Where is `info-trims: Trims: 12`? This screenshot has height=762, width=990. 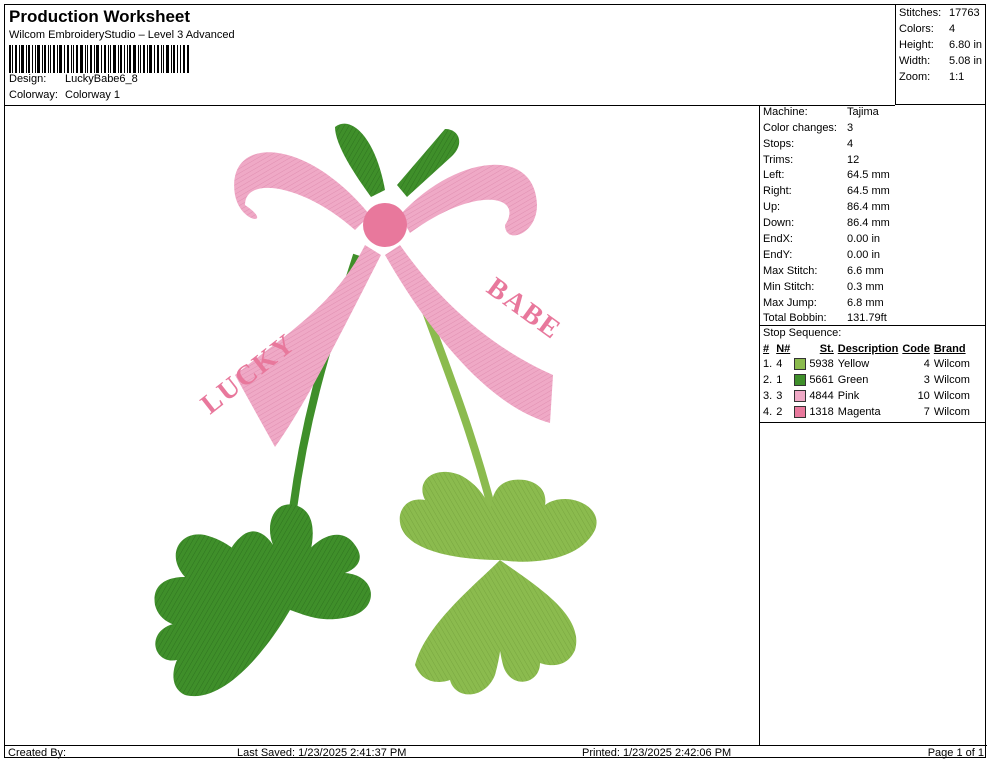
info-trims: Trims: 12 is located at coordinates (811, 160).